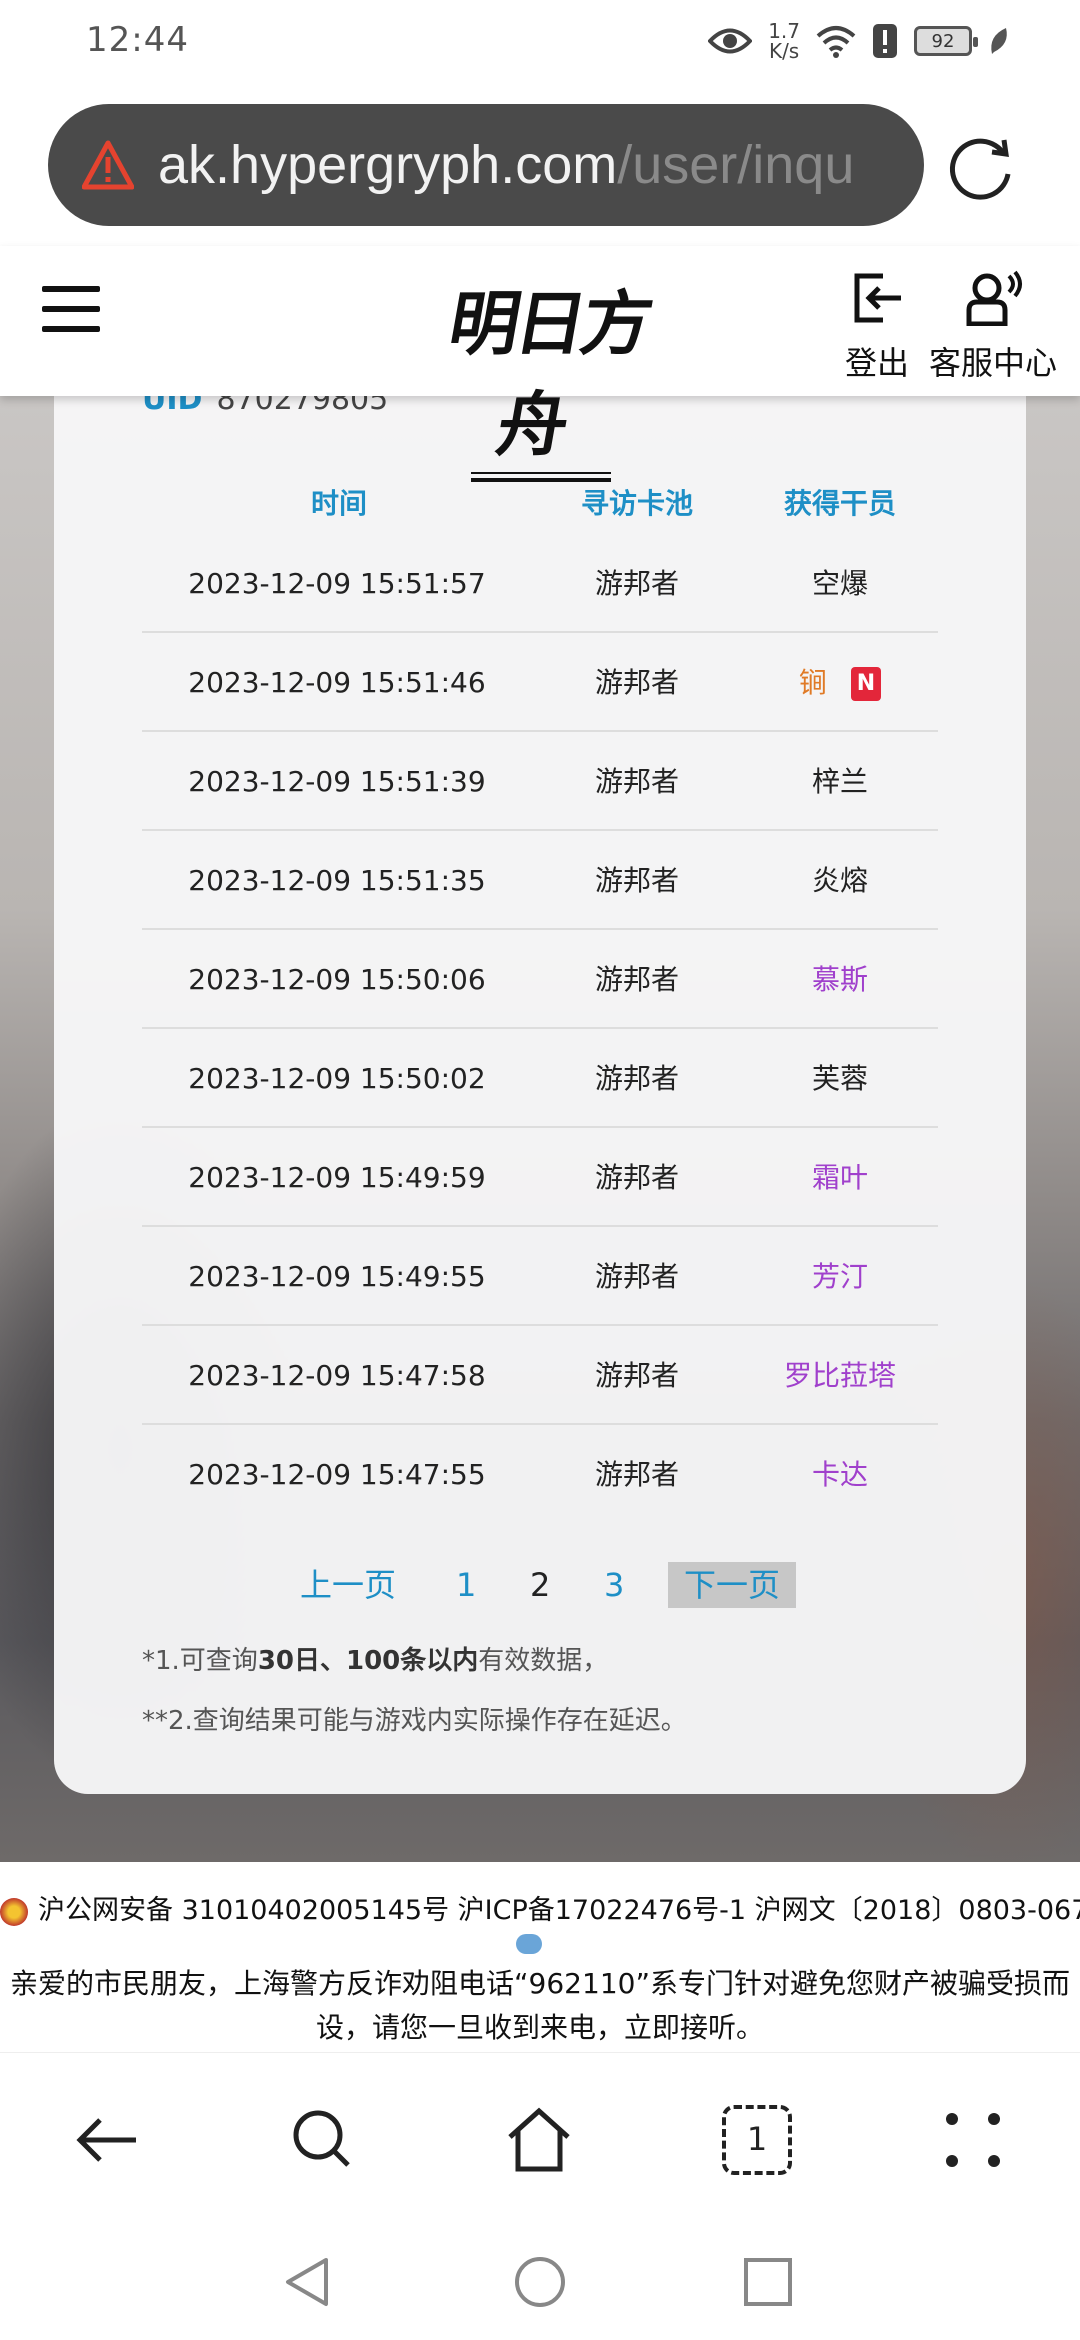 The image size is (1080, 2340). Describe the element at coordinates (337, 1078) in the screenshot. I see `cell-time: 2023-12-09 15:50:02` at that location.